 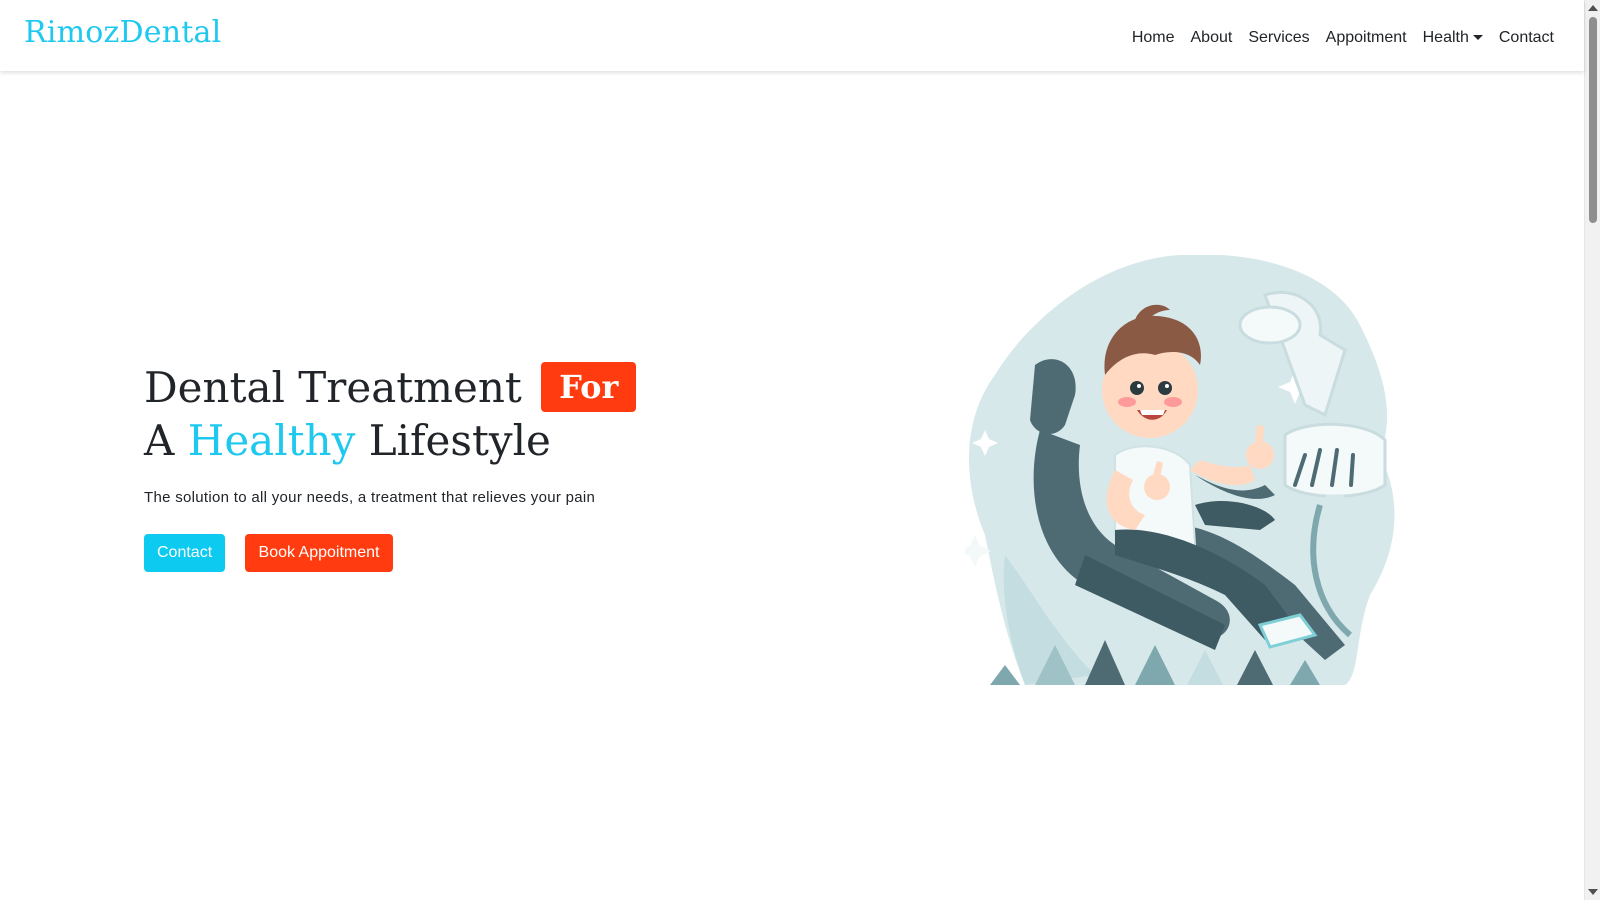 What do you see at coordinates (1445, 37) in the screenshot?
I see `nav-health-label: Health` at bounding box center [1445, 37].